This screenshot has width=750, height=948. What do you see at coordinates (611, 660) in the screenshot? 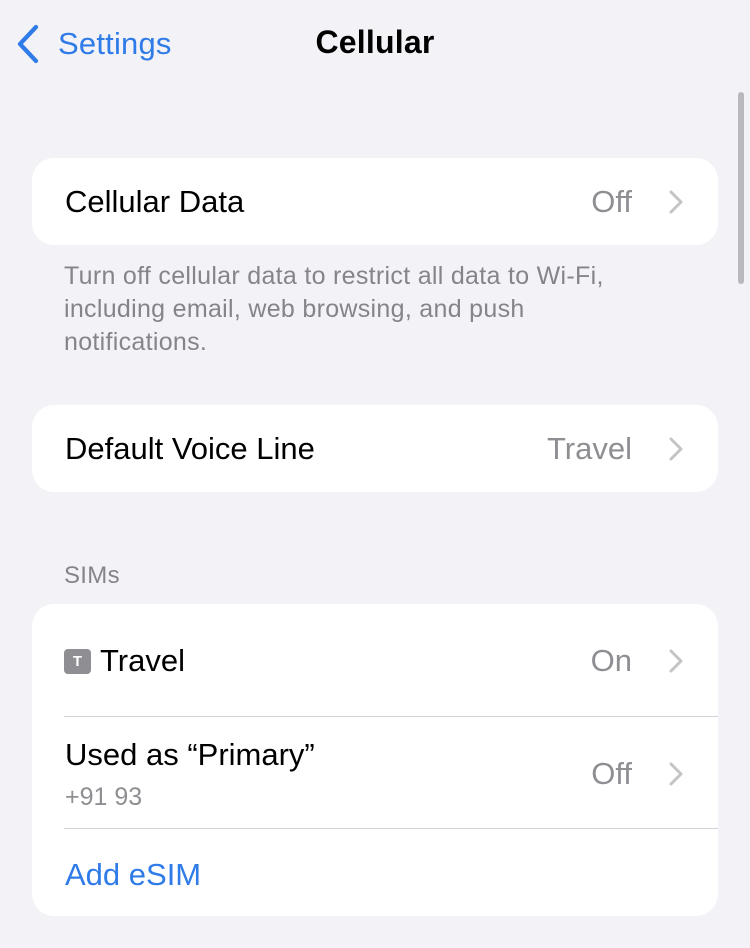
I see `sim-travel-value: On` at bounding box center [611, 660].